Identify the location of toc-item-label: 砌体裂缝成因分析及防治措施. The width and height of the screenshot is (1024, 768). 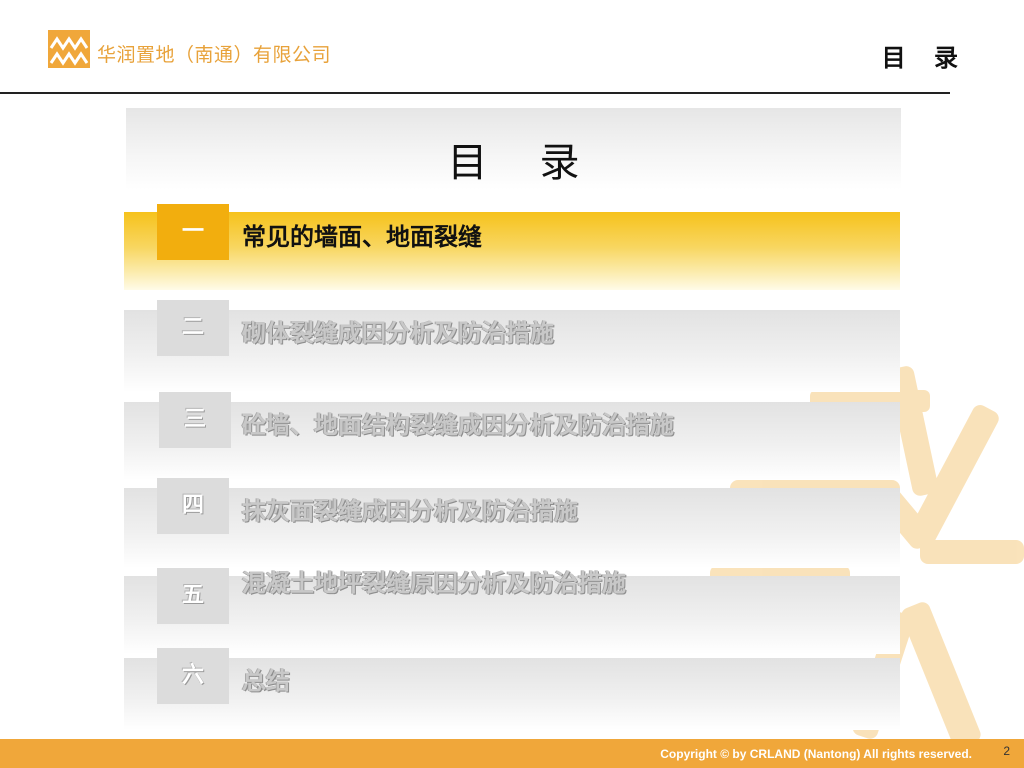
(398, 333).